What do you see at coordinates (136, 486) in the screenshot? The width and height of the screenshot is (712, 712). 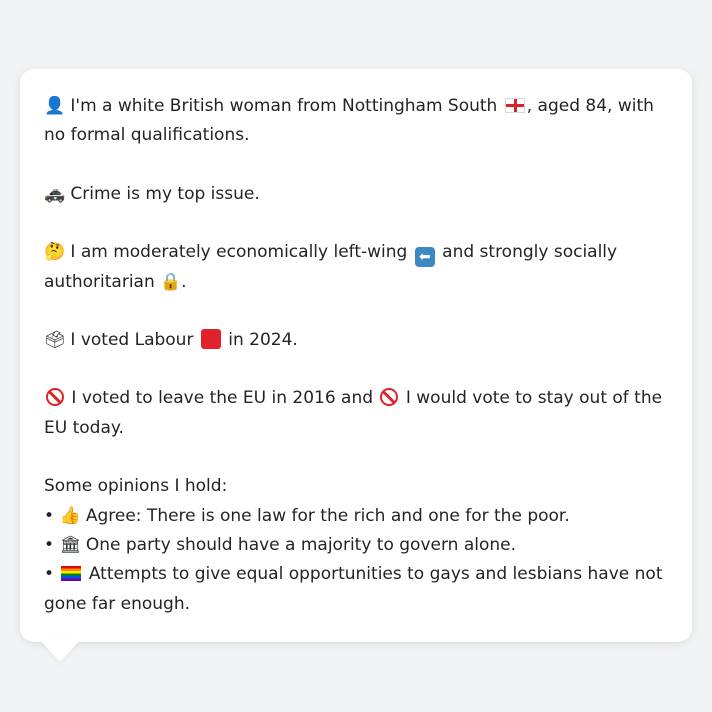 I see `opinions-heading: Some opinions I hold:` at bounding box center [136, 486].